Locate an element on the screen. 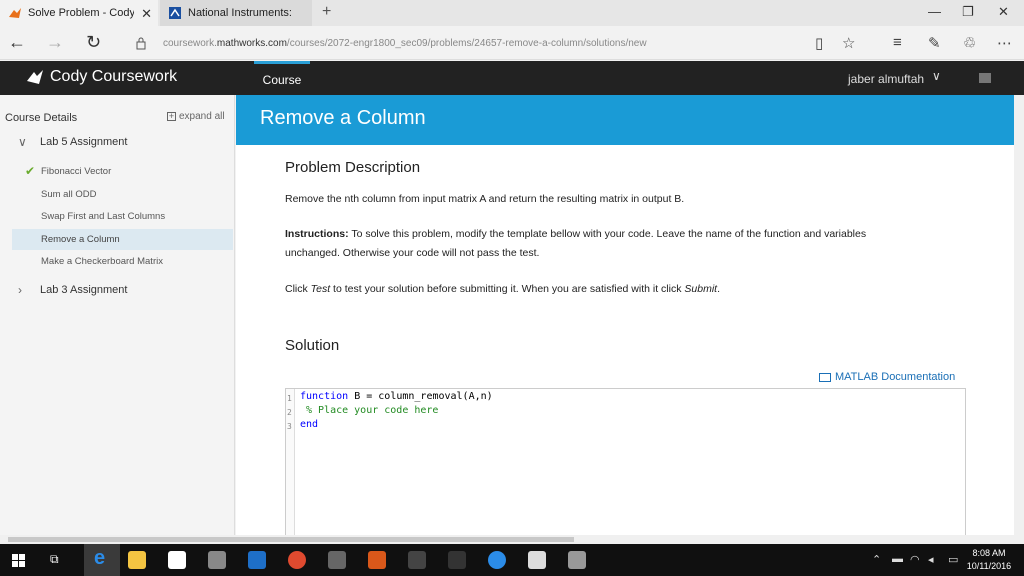  media-player-icon is located at coordinates (457, 560).